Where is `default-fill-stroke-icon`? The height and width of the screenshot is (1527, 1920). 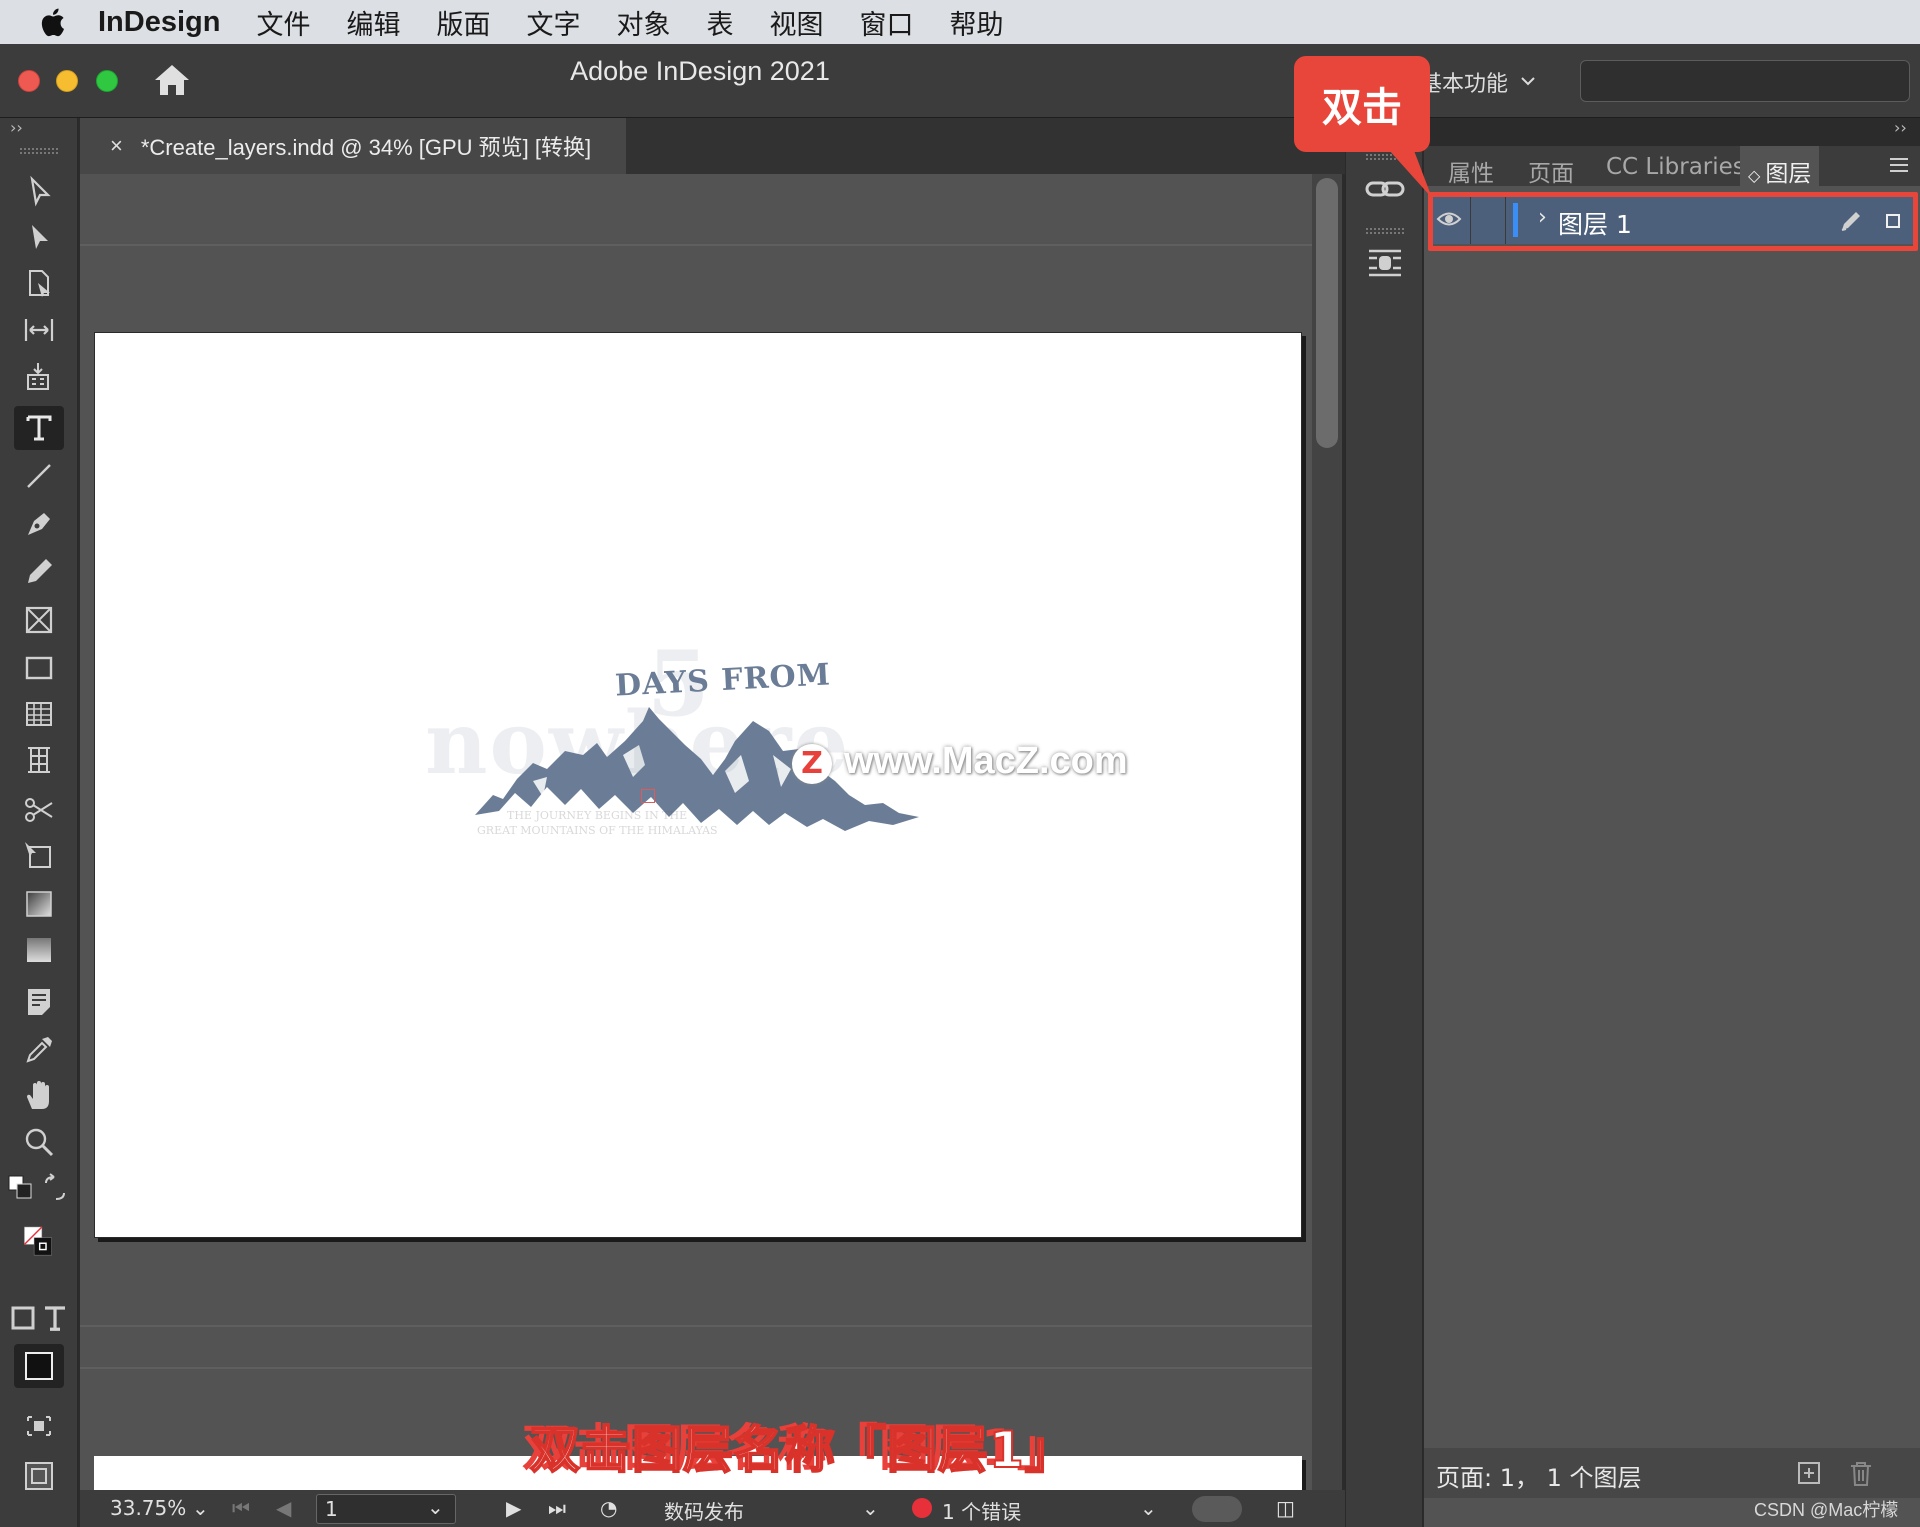 default-fill-stroke-icon is located at coordinates (21, 1188).